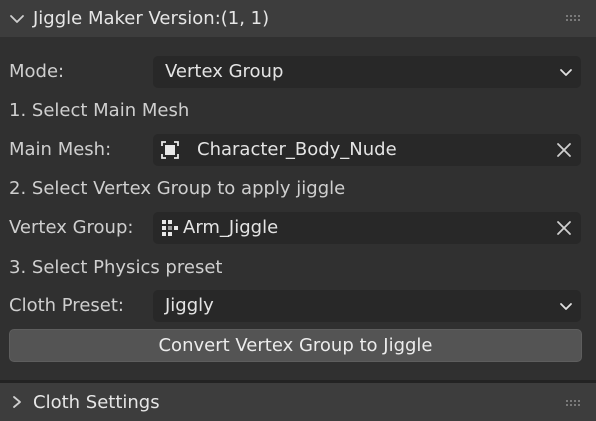 This screenshot has width=596, height=421. I want to click on cloth-preset-value: Jiggly, so click(189, 305).